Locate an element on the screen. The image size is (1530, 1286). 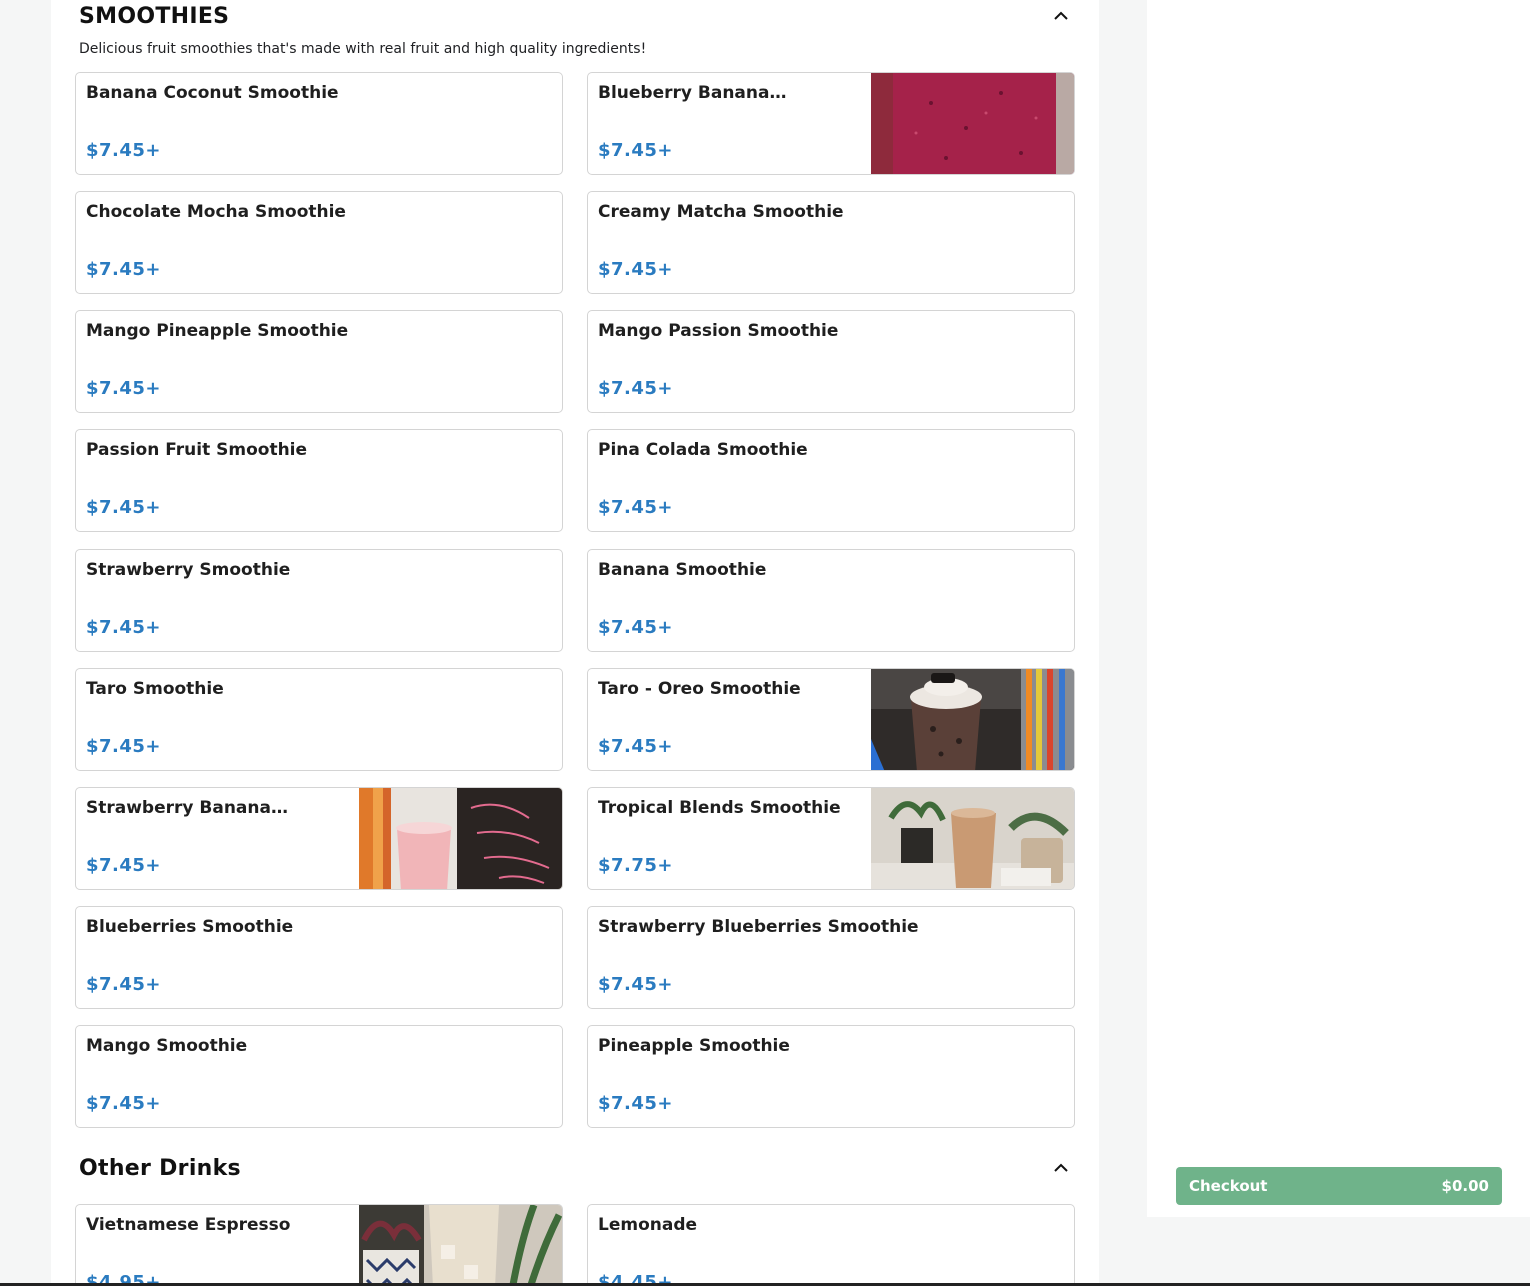
section-header-other-drinks: Other Drinks is located at coordinates (576, 1169).